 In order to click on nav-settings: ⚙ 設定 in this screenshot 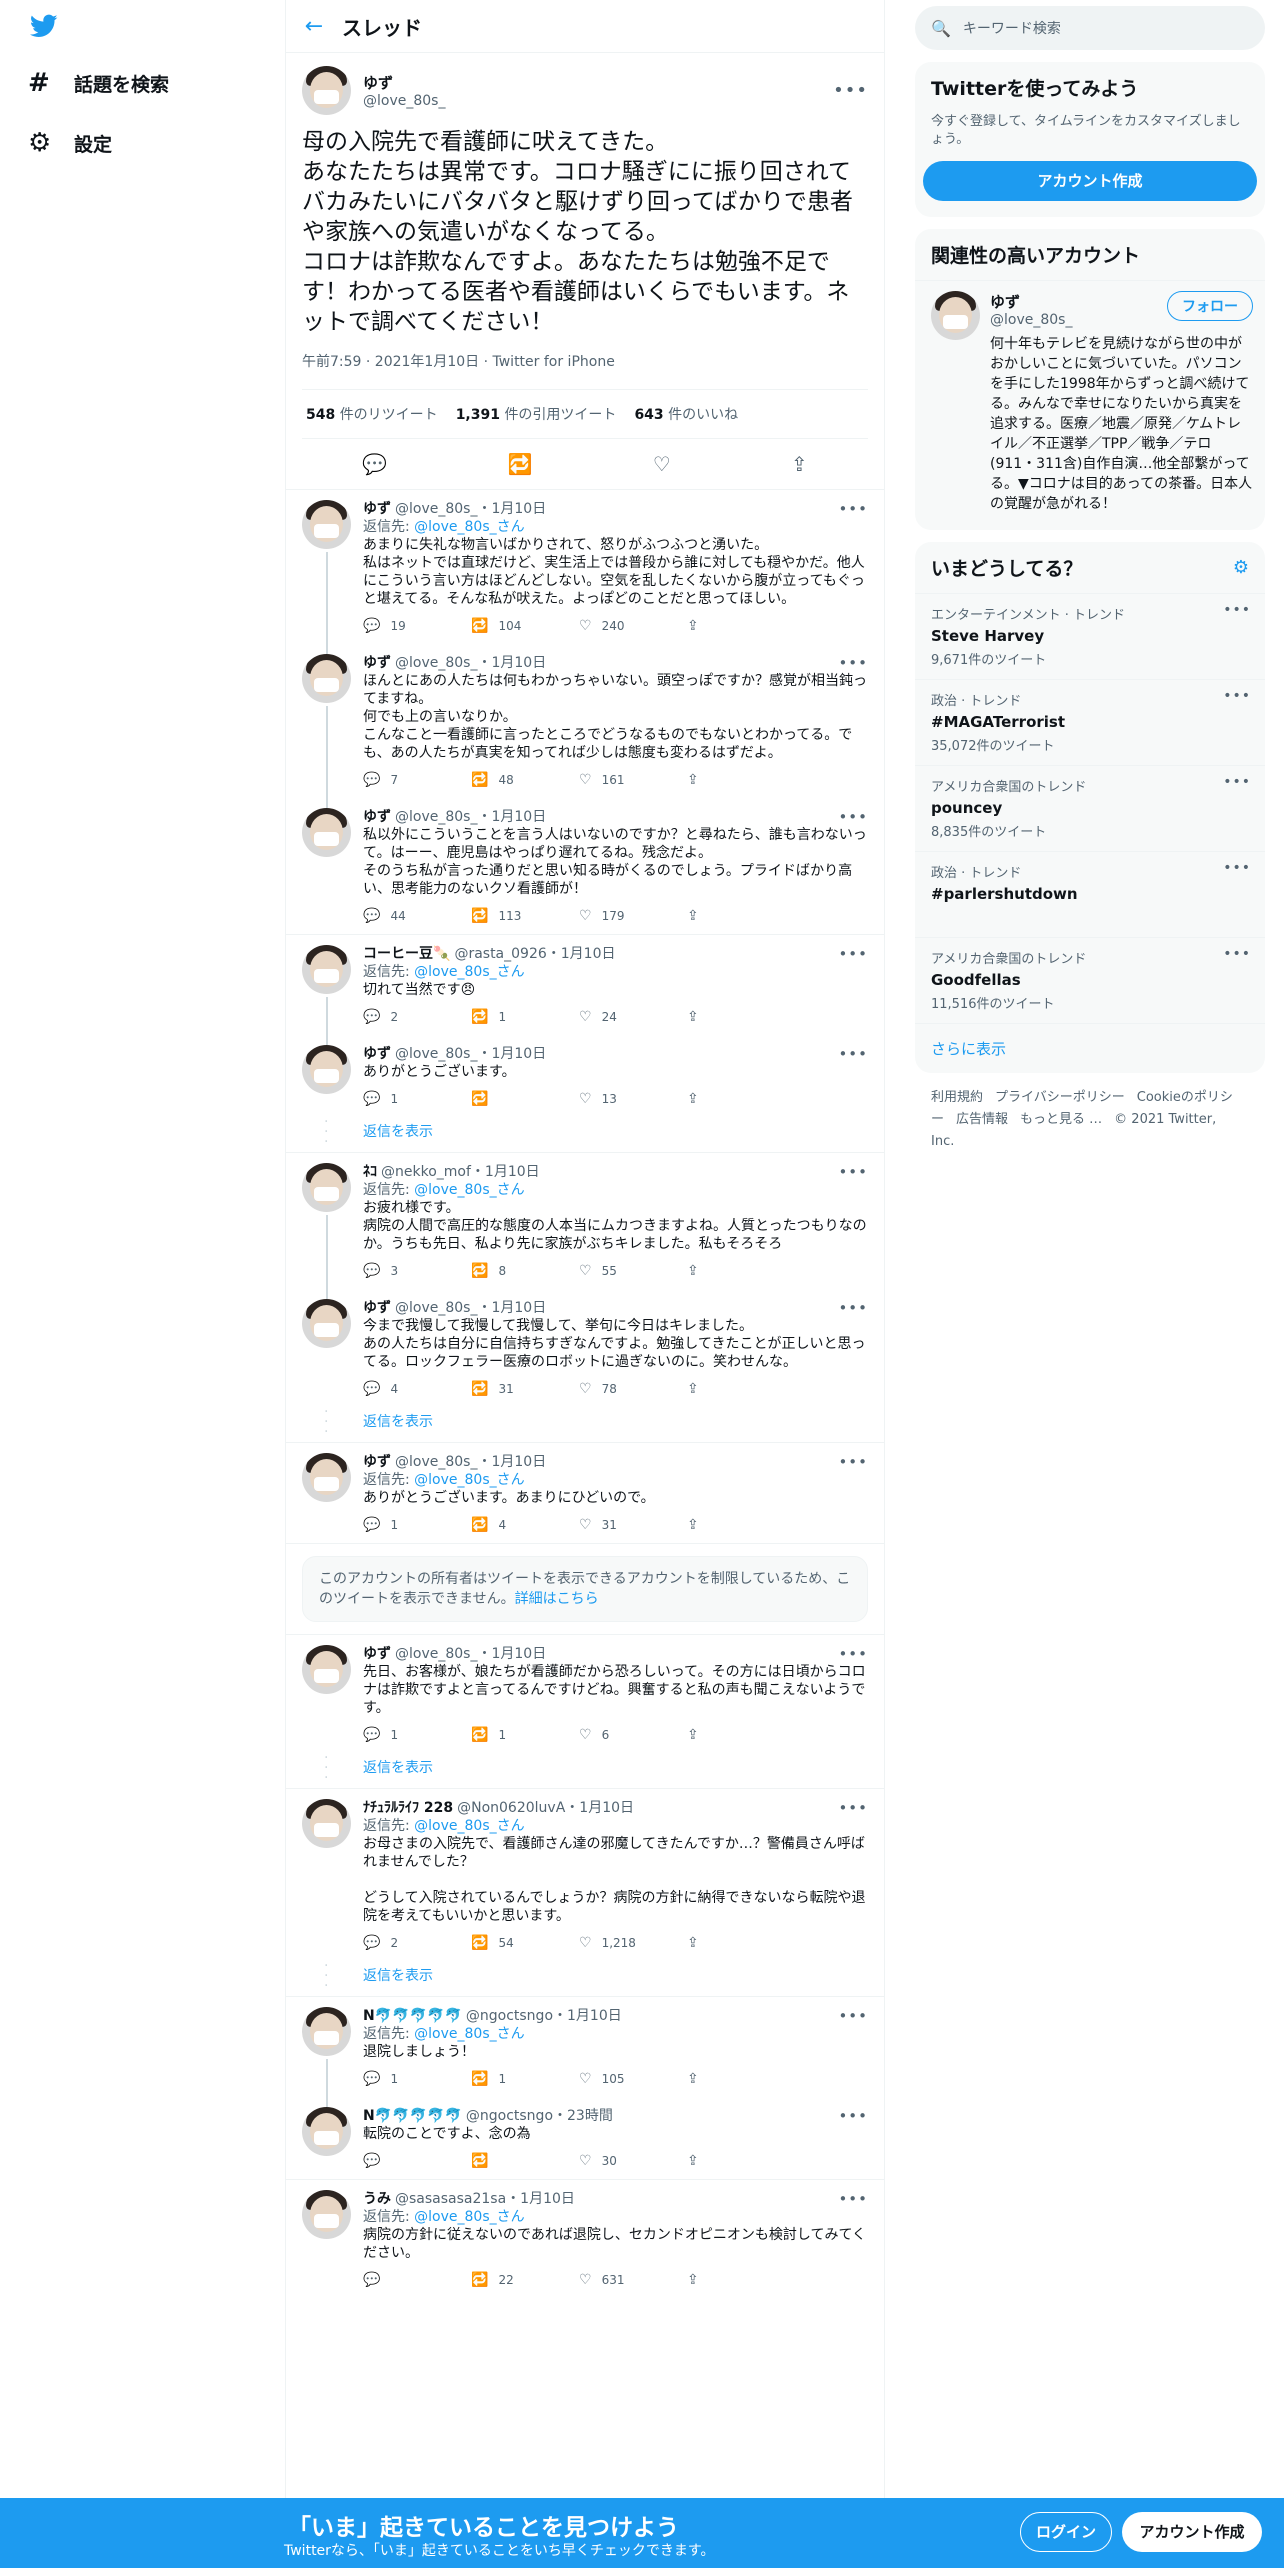, I will do `click(70, 143)`.